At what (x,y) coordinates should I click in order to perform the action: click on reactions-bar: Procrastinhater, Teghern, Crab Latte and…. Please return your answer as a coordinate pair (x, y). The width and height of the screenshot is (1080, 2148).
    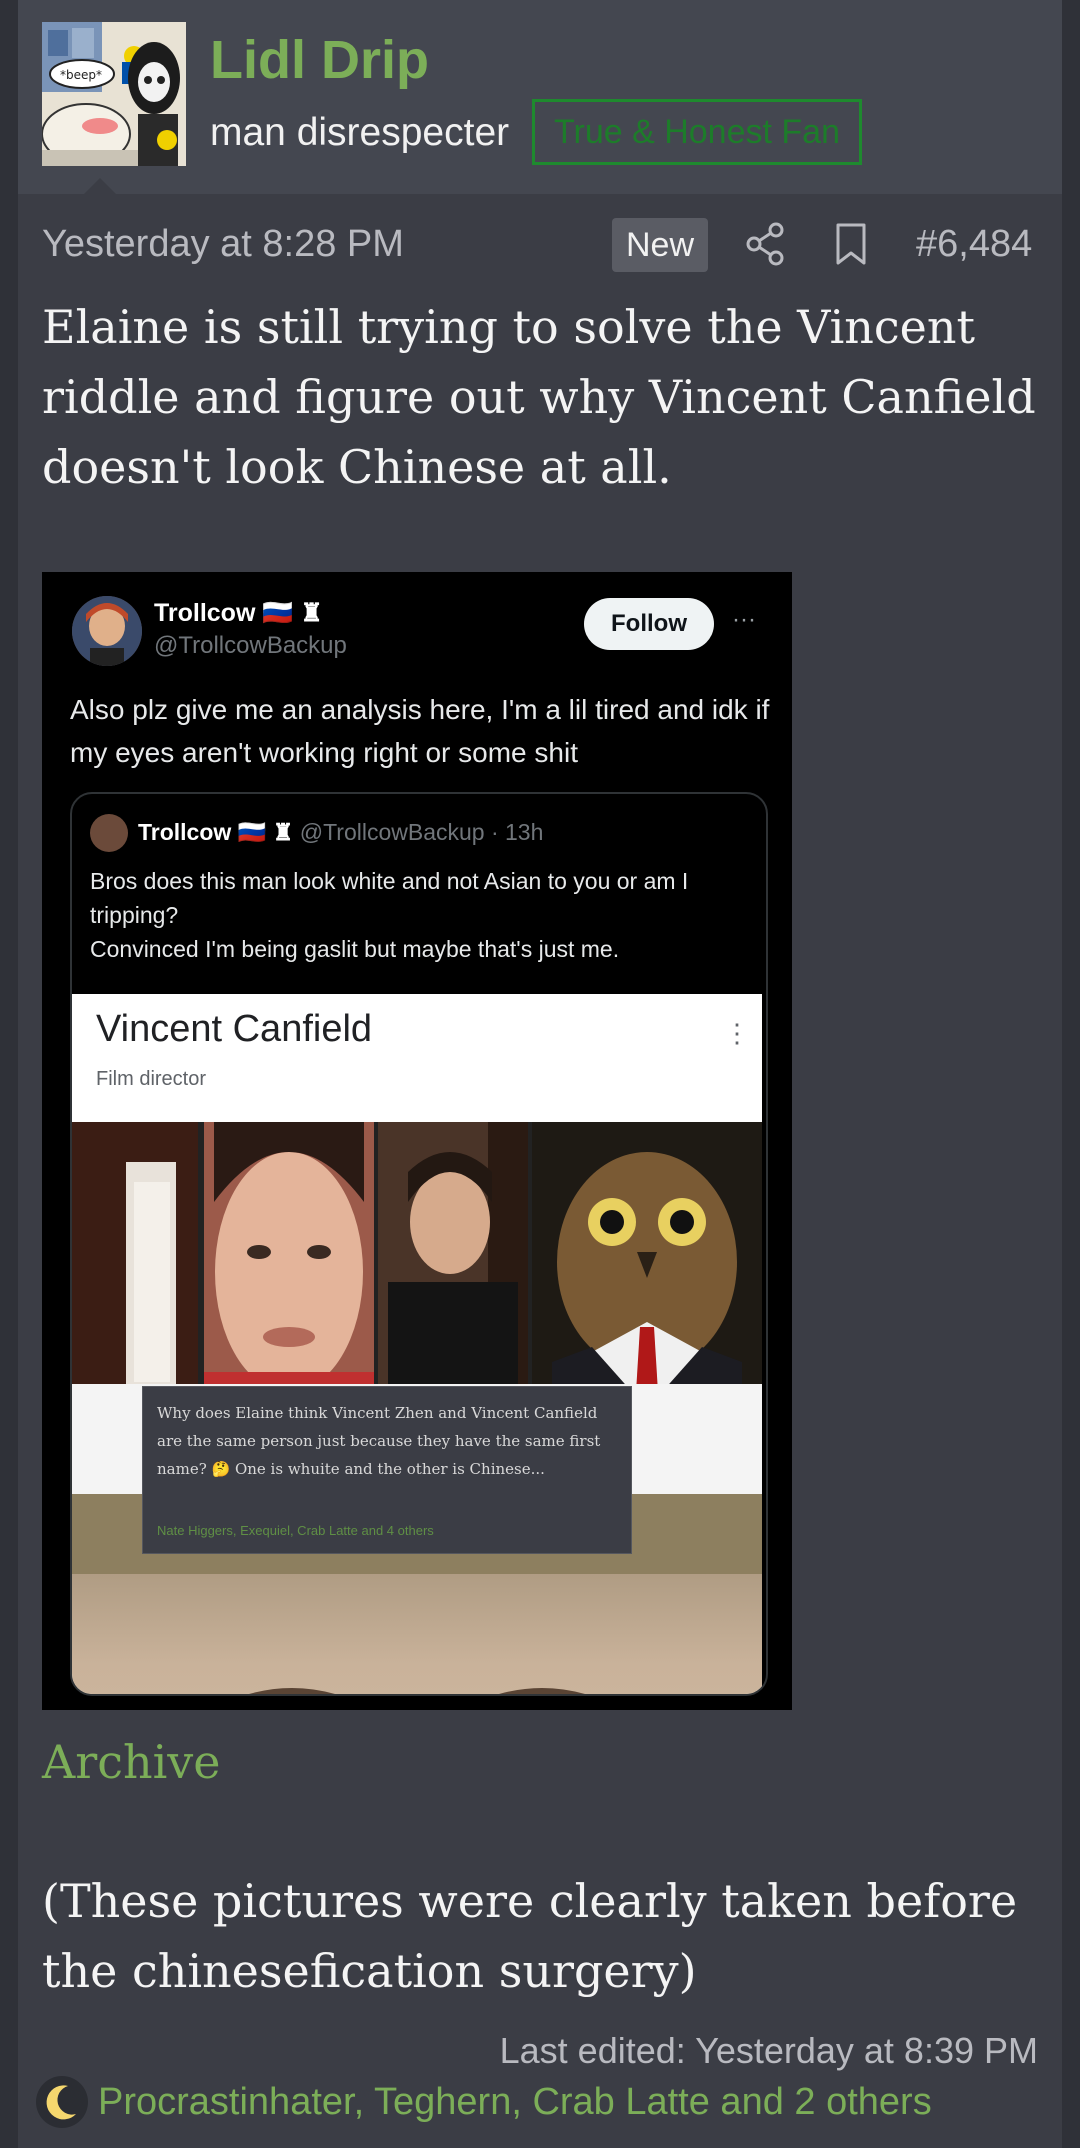
    Looking at the image, I should click on (484, 2102).